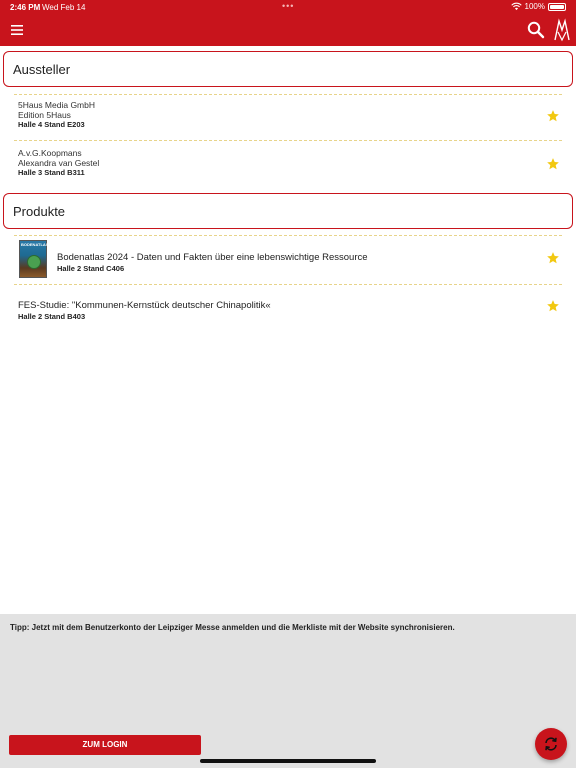  What do you see at coordinates (288, 69) in the screenshot?
I see `section-header-aussteller: Aussteller` at bounding box center [288, 69].